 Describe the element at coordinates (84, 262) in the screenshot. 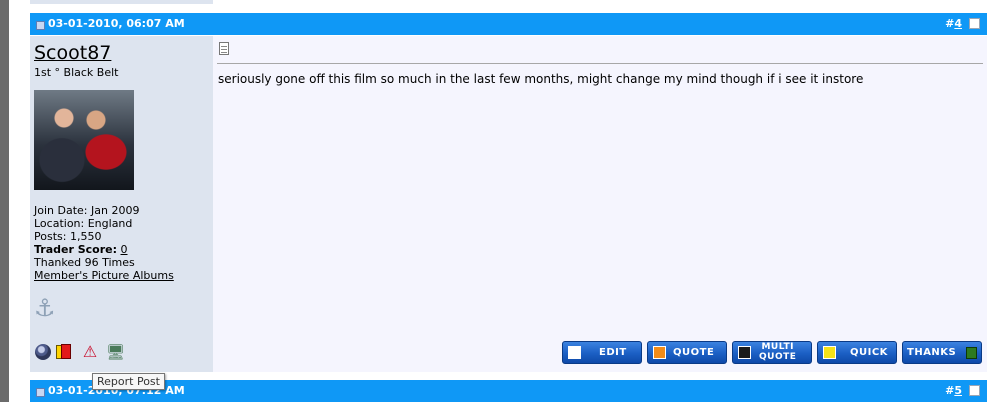

I see `thanked-count: Thanked 96 Times` at that location.